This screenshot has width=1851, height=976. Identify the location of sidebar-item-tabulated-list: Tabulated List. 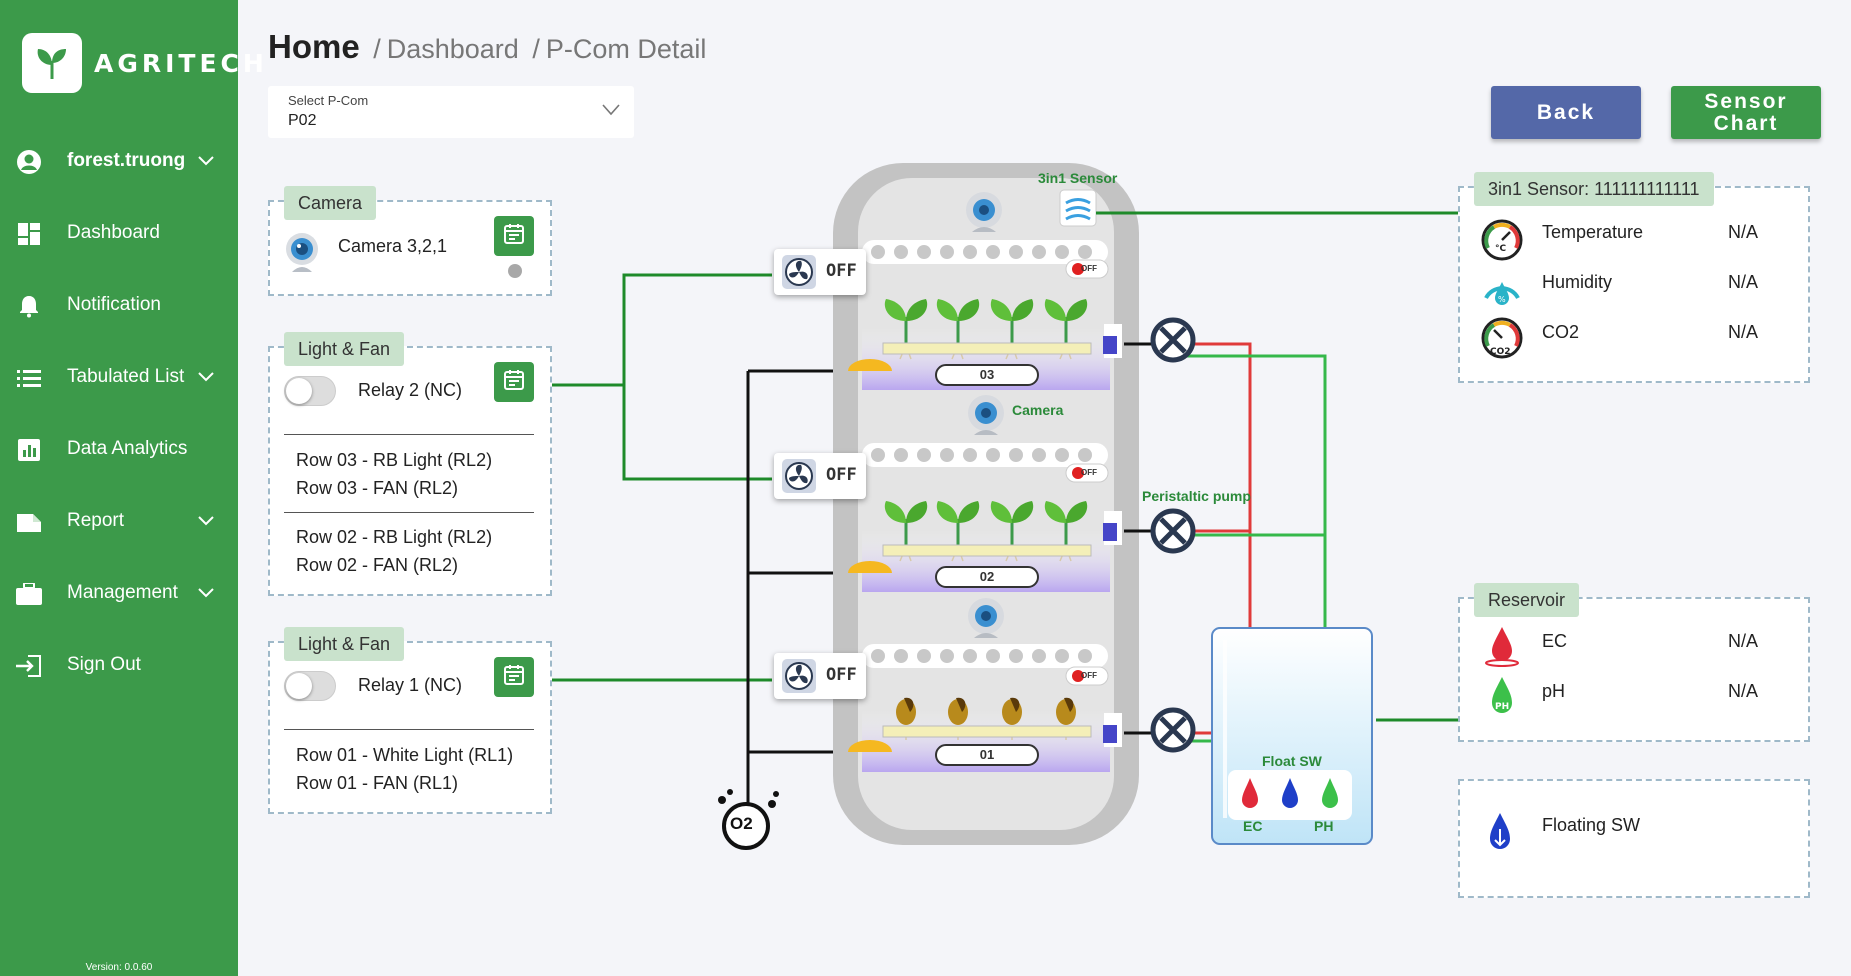
(119, 377).